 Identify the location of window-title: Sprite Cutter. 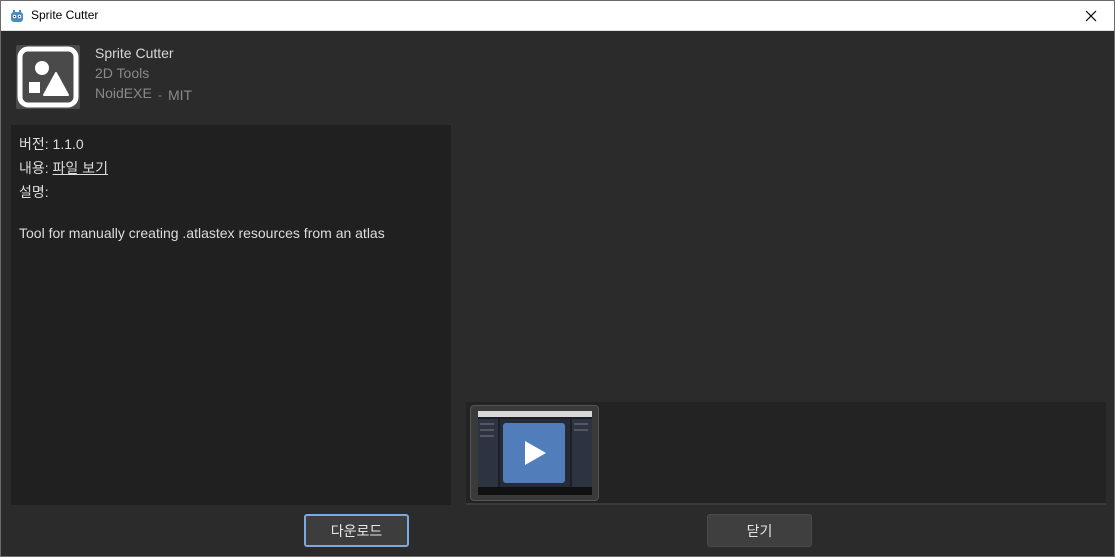
(65, 15).